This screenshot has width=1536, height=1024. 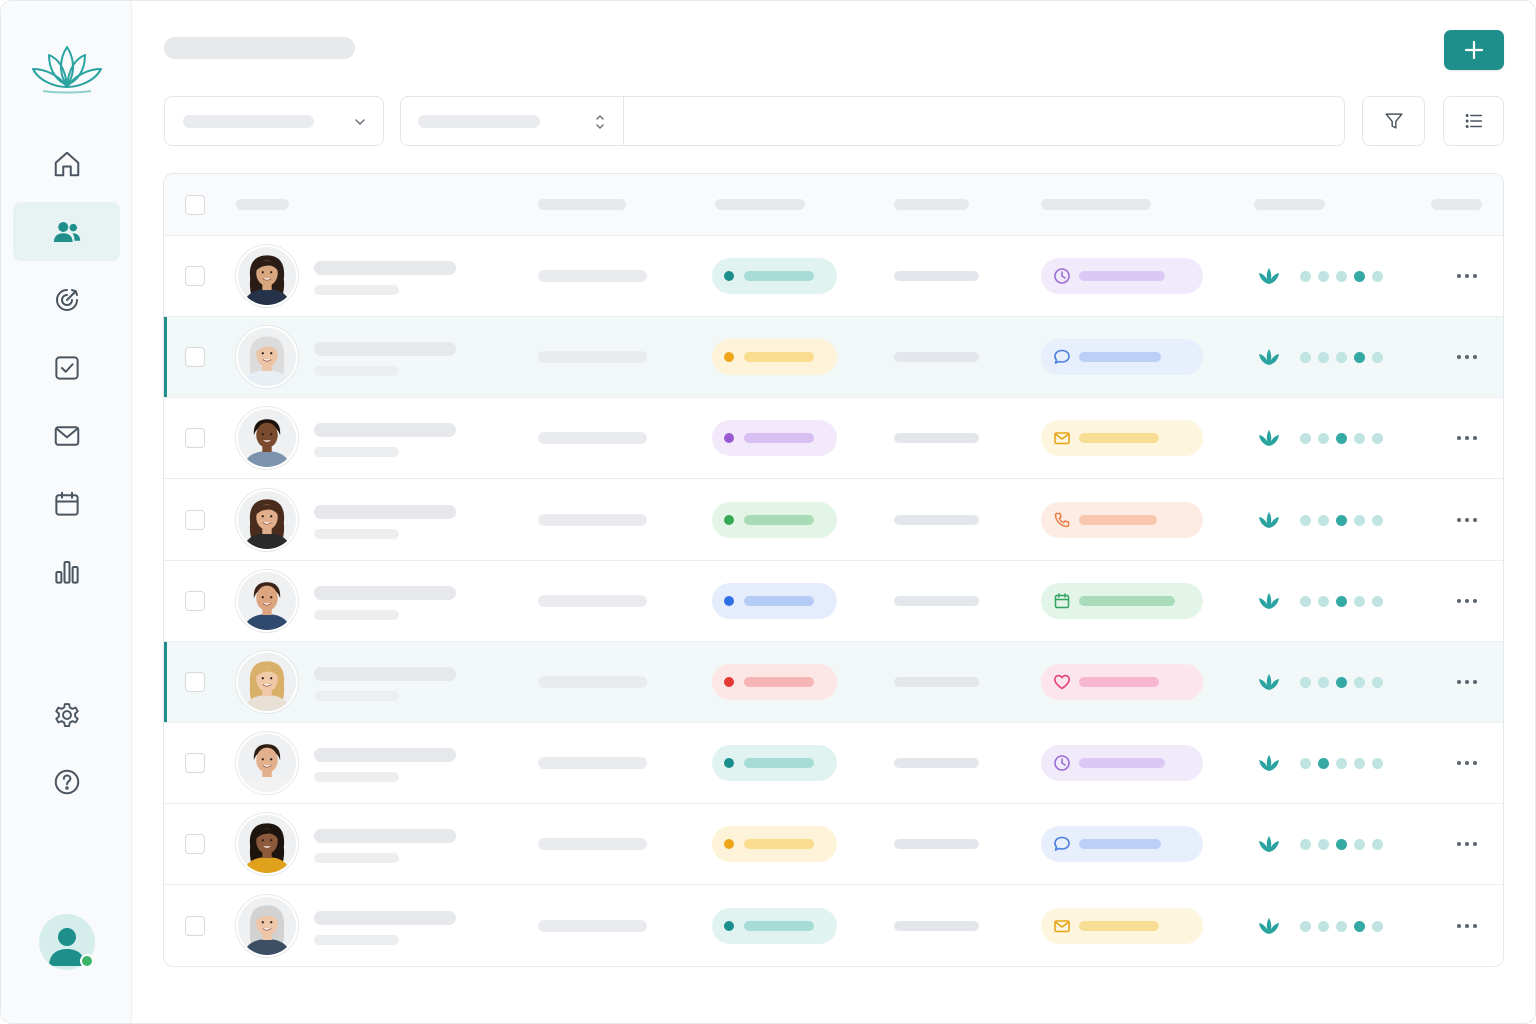 I want to click on column-header-activity, so click(x=1096, y=204).